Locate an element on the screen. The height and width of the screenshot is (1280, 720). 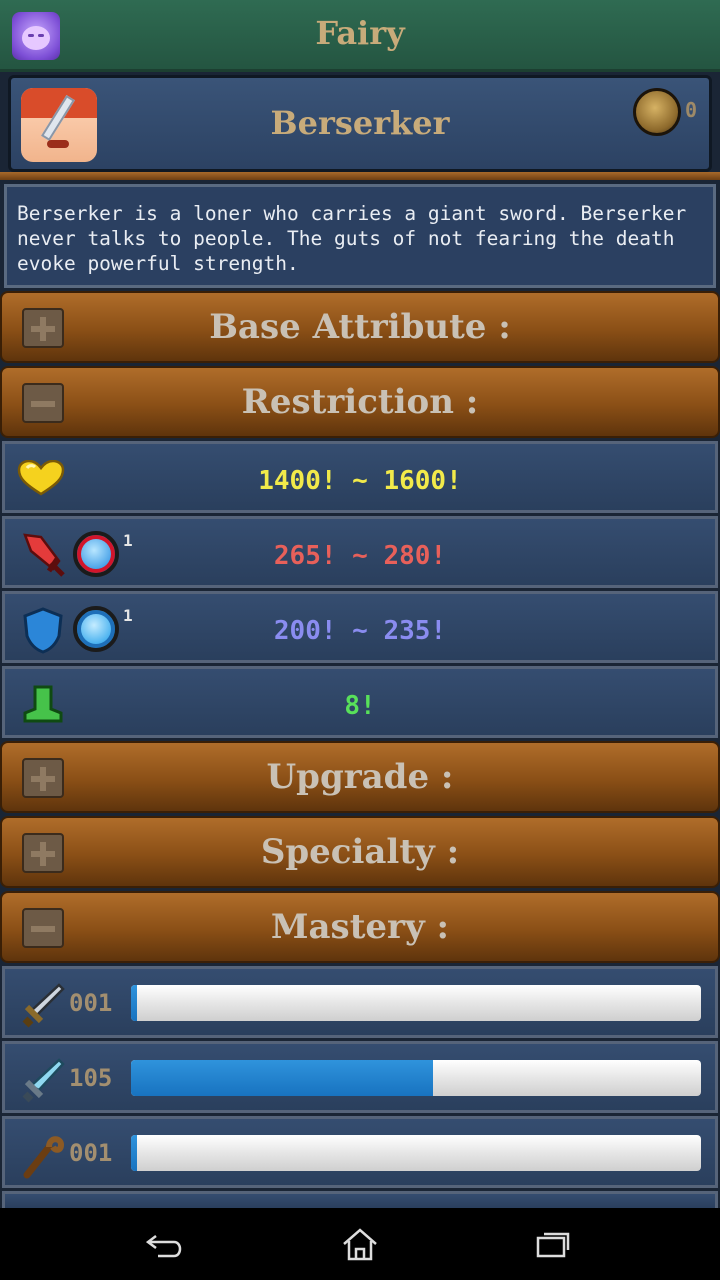
section-label: Specialty : is located at coordinates (360, 852).